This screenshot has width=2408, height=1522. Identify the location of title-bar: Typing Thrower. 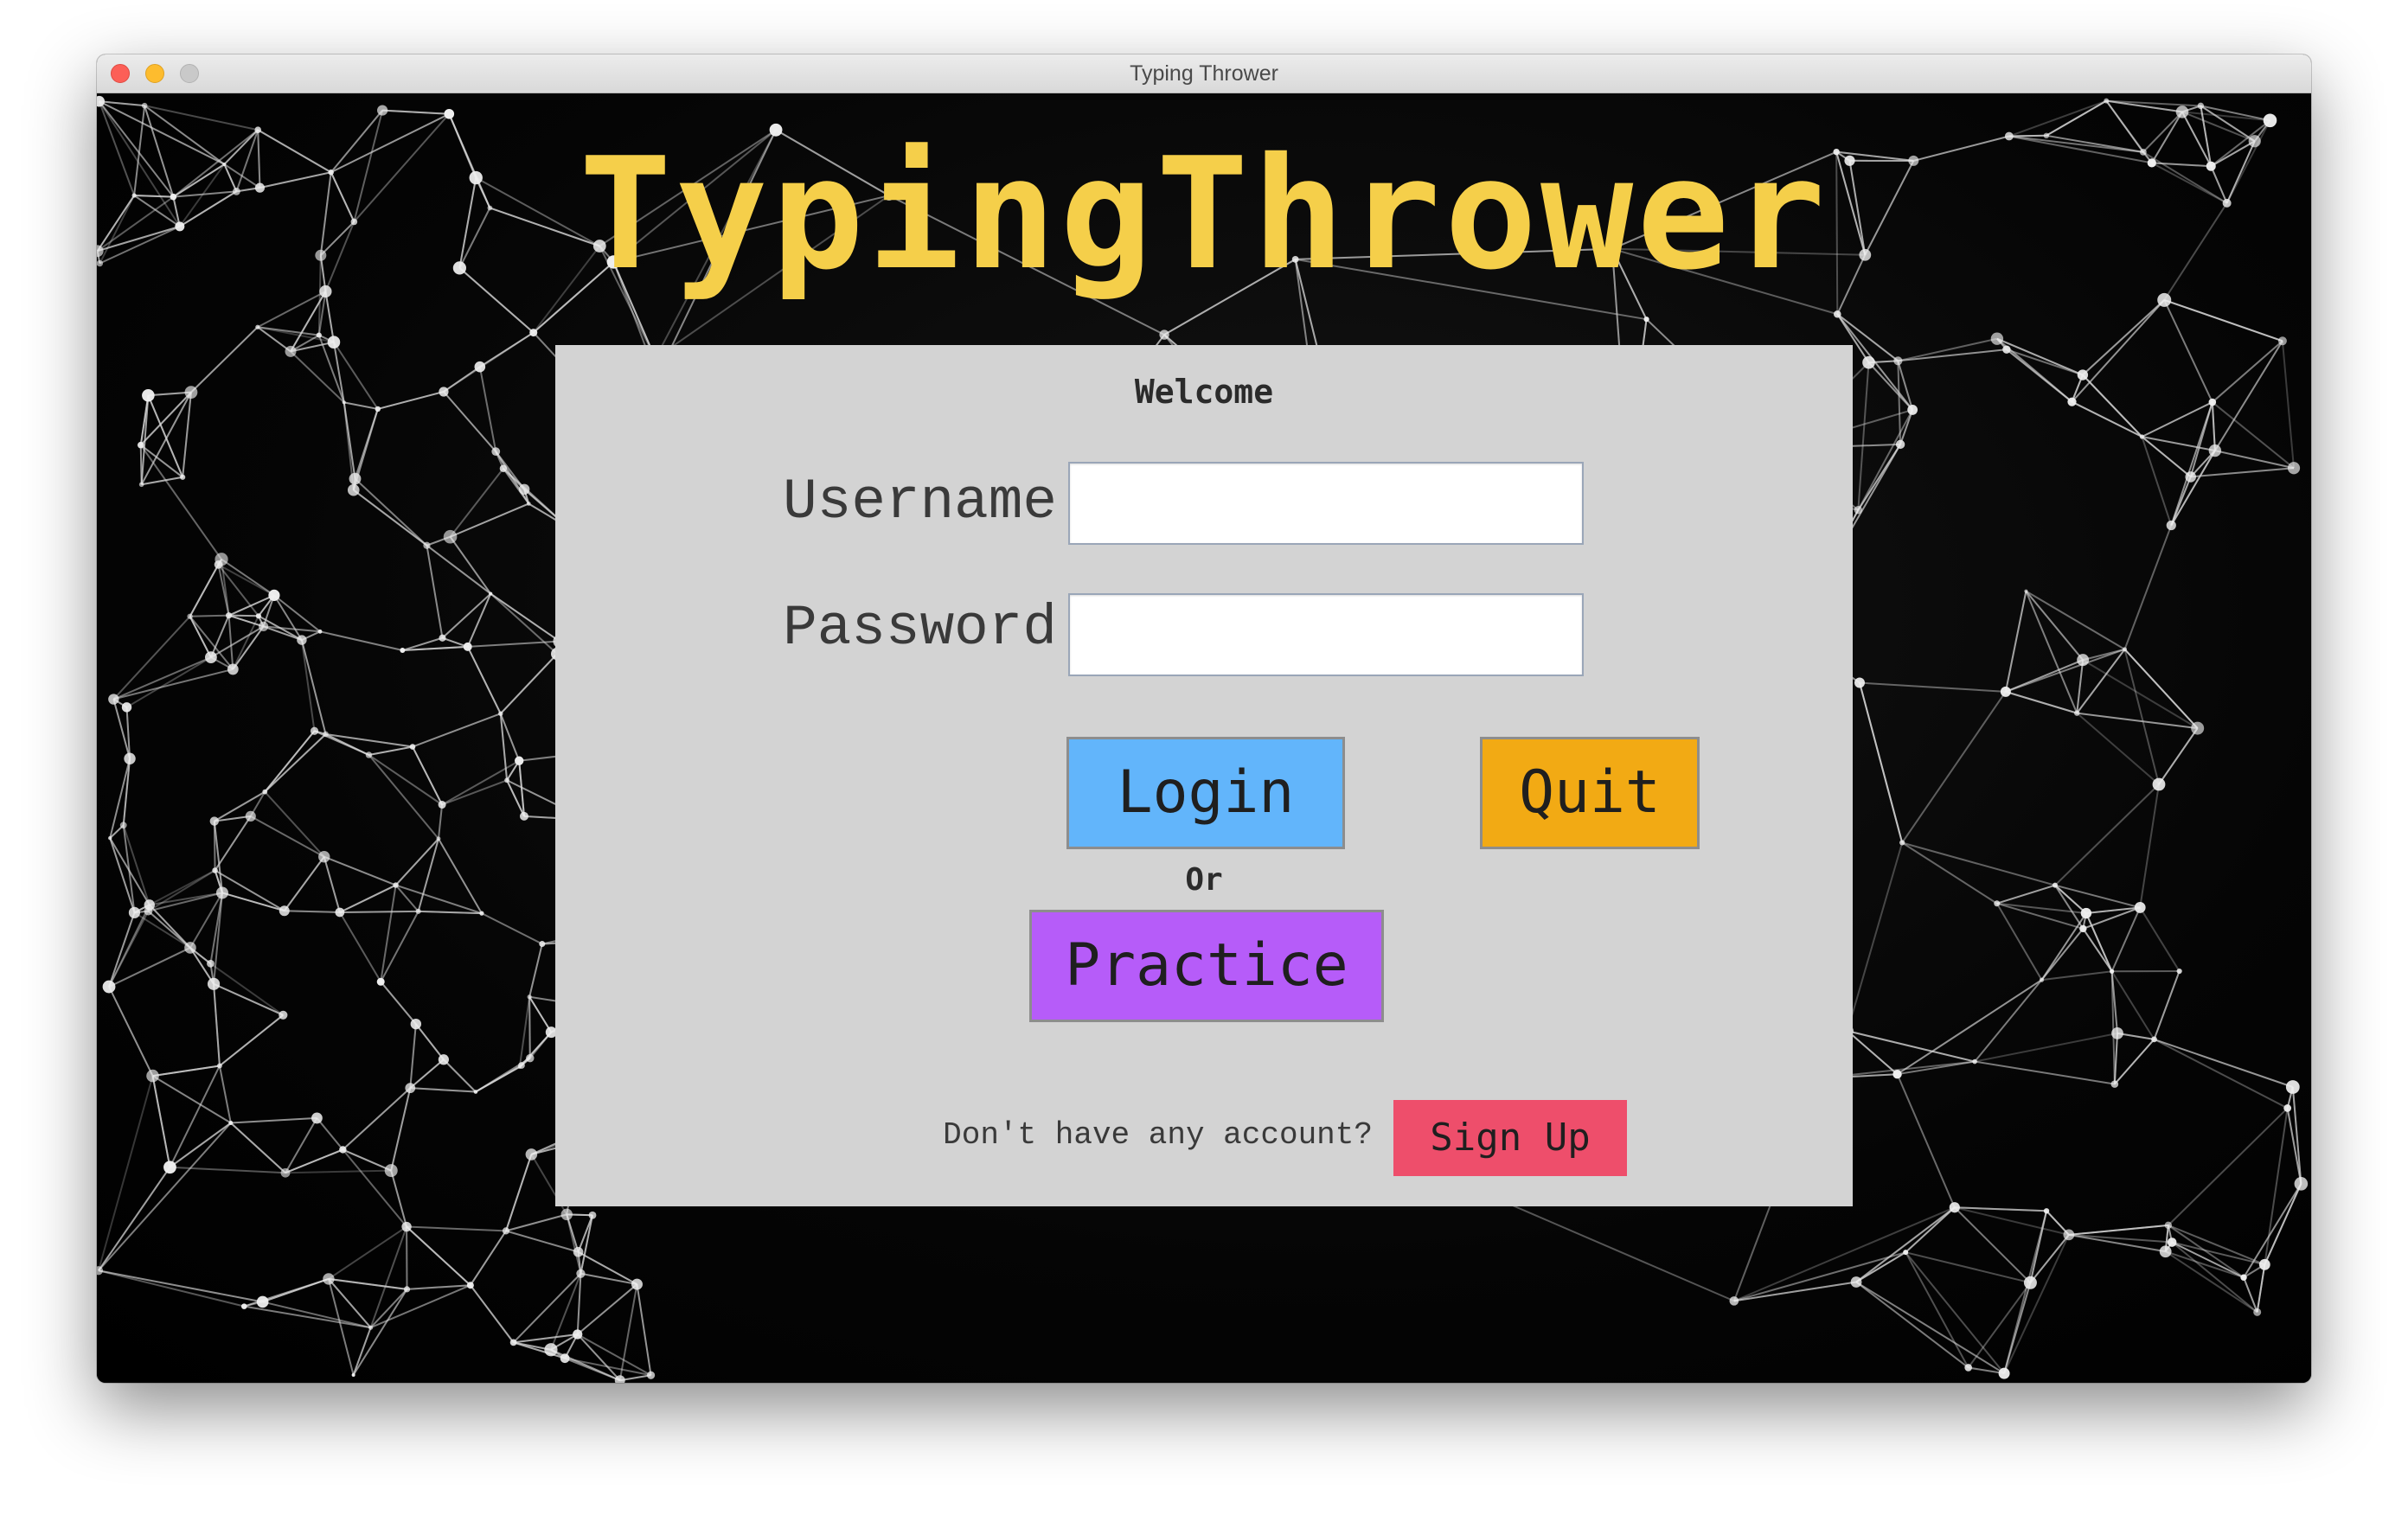
(1204, 73).